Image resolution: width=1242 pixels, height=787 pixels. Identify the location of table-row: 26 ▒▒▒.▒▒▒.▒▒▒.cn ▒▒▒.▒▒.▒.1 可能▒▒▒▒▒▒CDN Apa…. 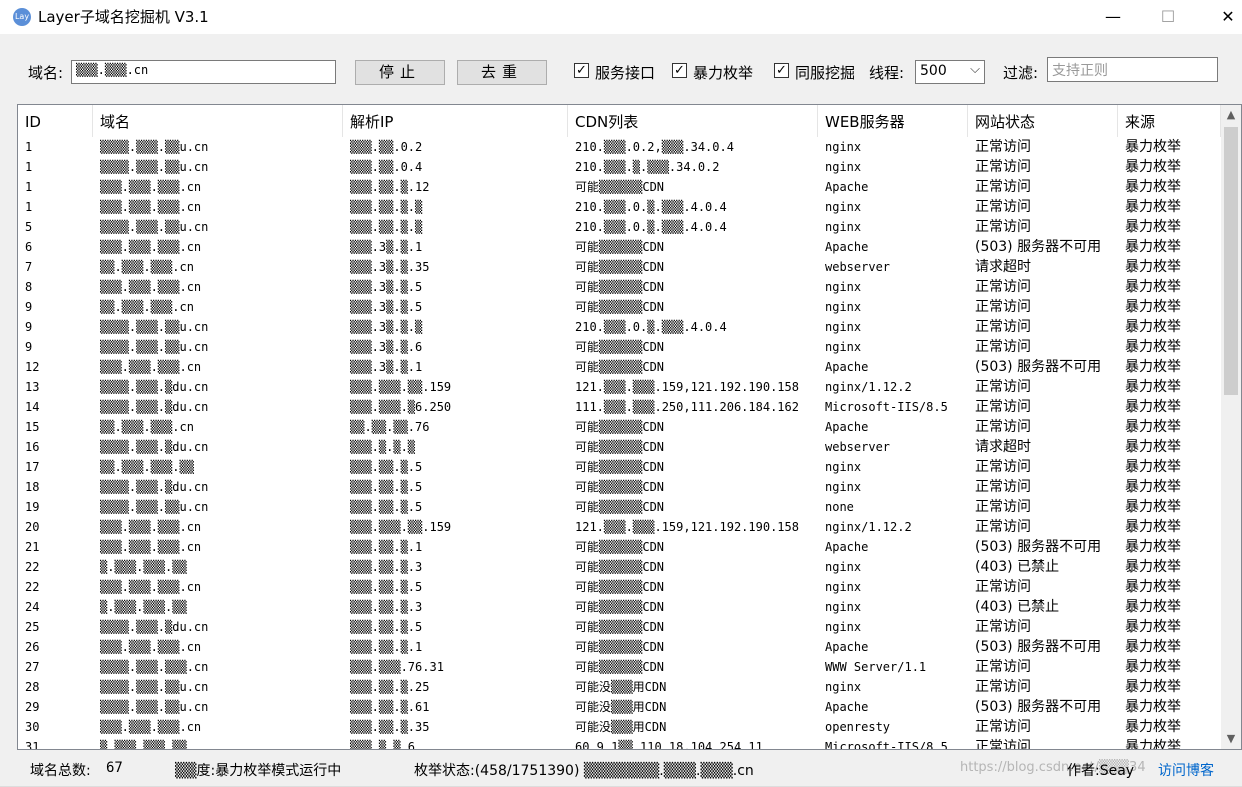
(619, 647).